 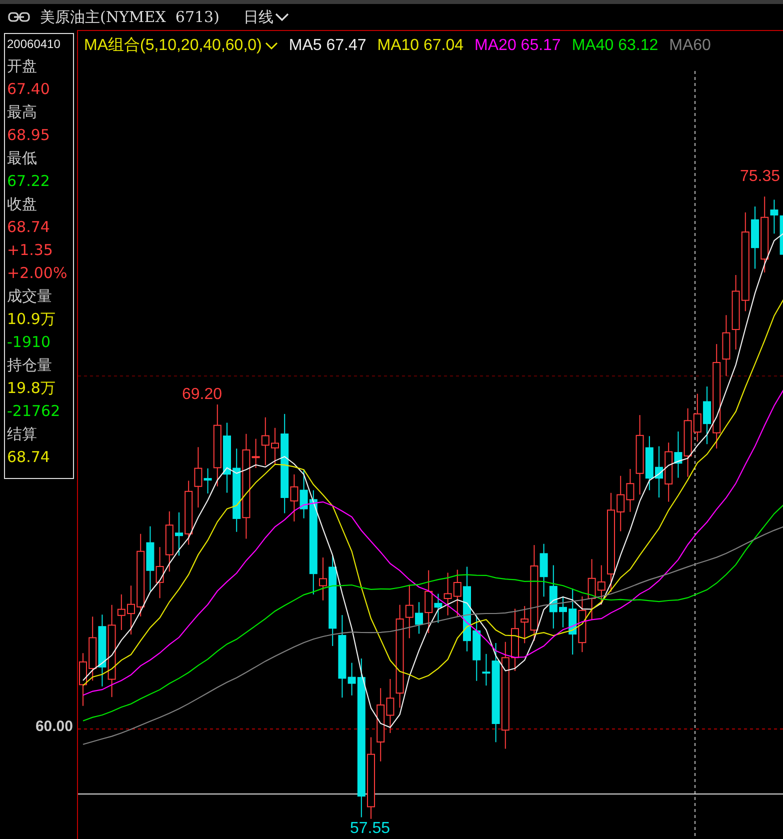 What do you see at coordinates (420, 45) in the screenshot?
I see `ma-value: MA10 67.04` at bounding box center [420, 45].